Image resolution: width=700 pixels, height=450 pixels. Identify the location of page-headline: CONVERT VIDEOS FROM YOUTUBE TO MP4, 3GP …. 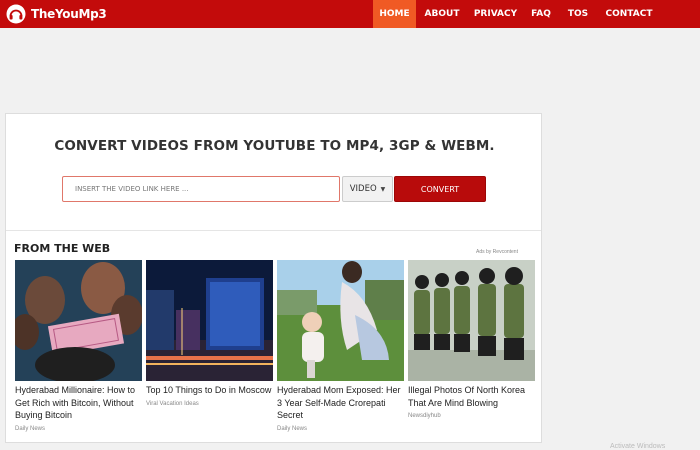
(274, 146).